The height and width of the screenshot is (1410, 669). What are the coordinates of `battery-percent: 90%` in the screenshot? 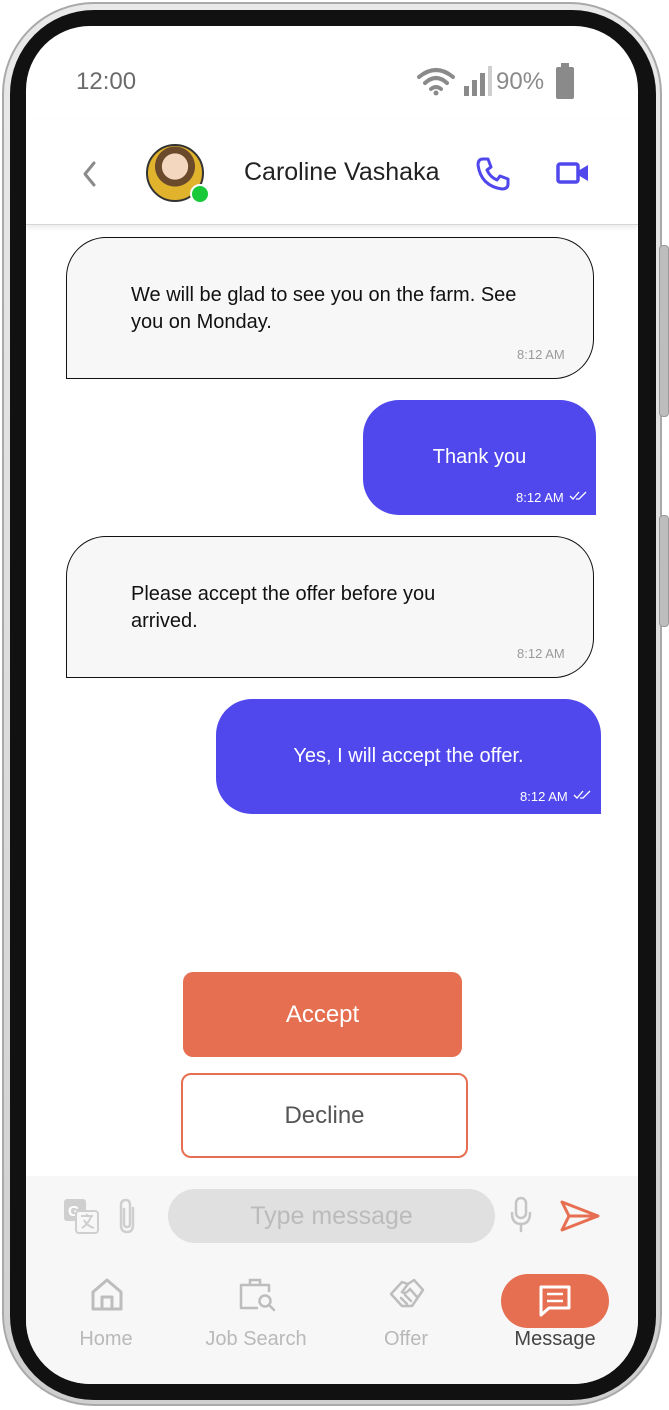 It's located at (520, 81).